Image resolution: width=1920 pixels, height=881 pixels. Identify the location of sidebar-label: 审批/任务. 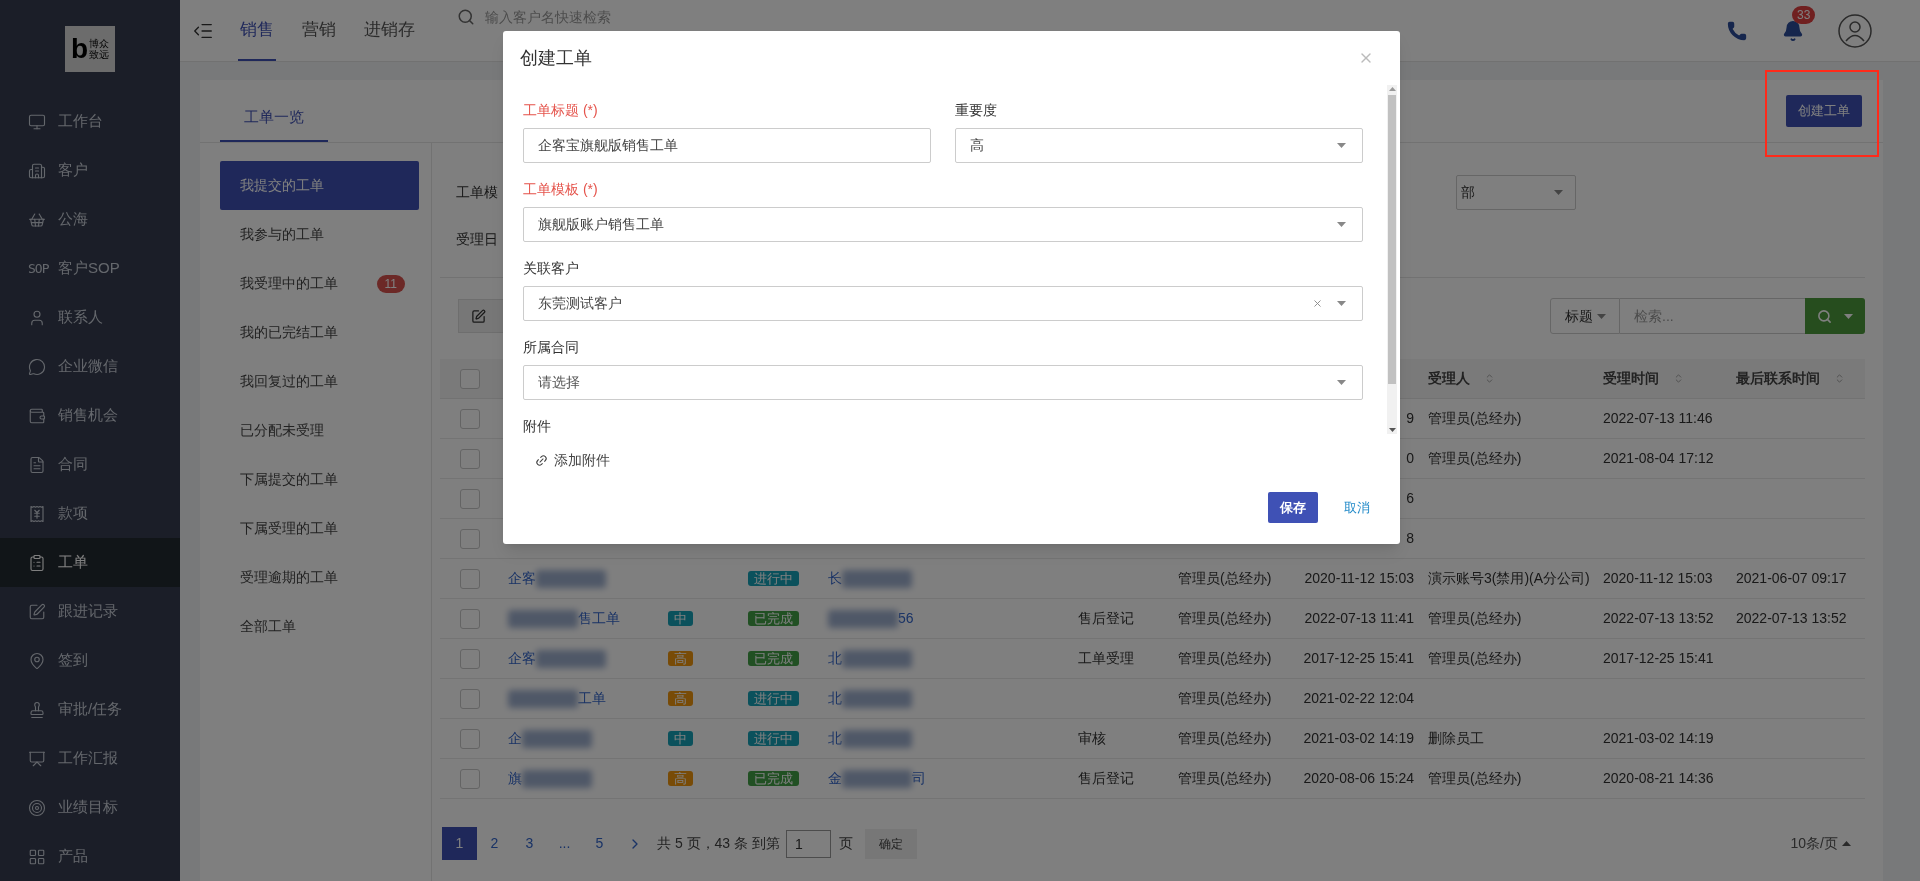
(90, 709).